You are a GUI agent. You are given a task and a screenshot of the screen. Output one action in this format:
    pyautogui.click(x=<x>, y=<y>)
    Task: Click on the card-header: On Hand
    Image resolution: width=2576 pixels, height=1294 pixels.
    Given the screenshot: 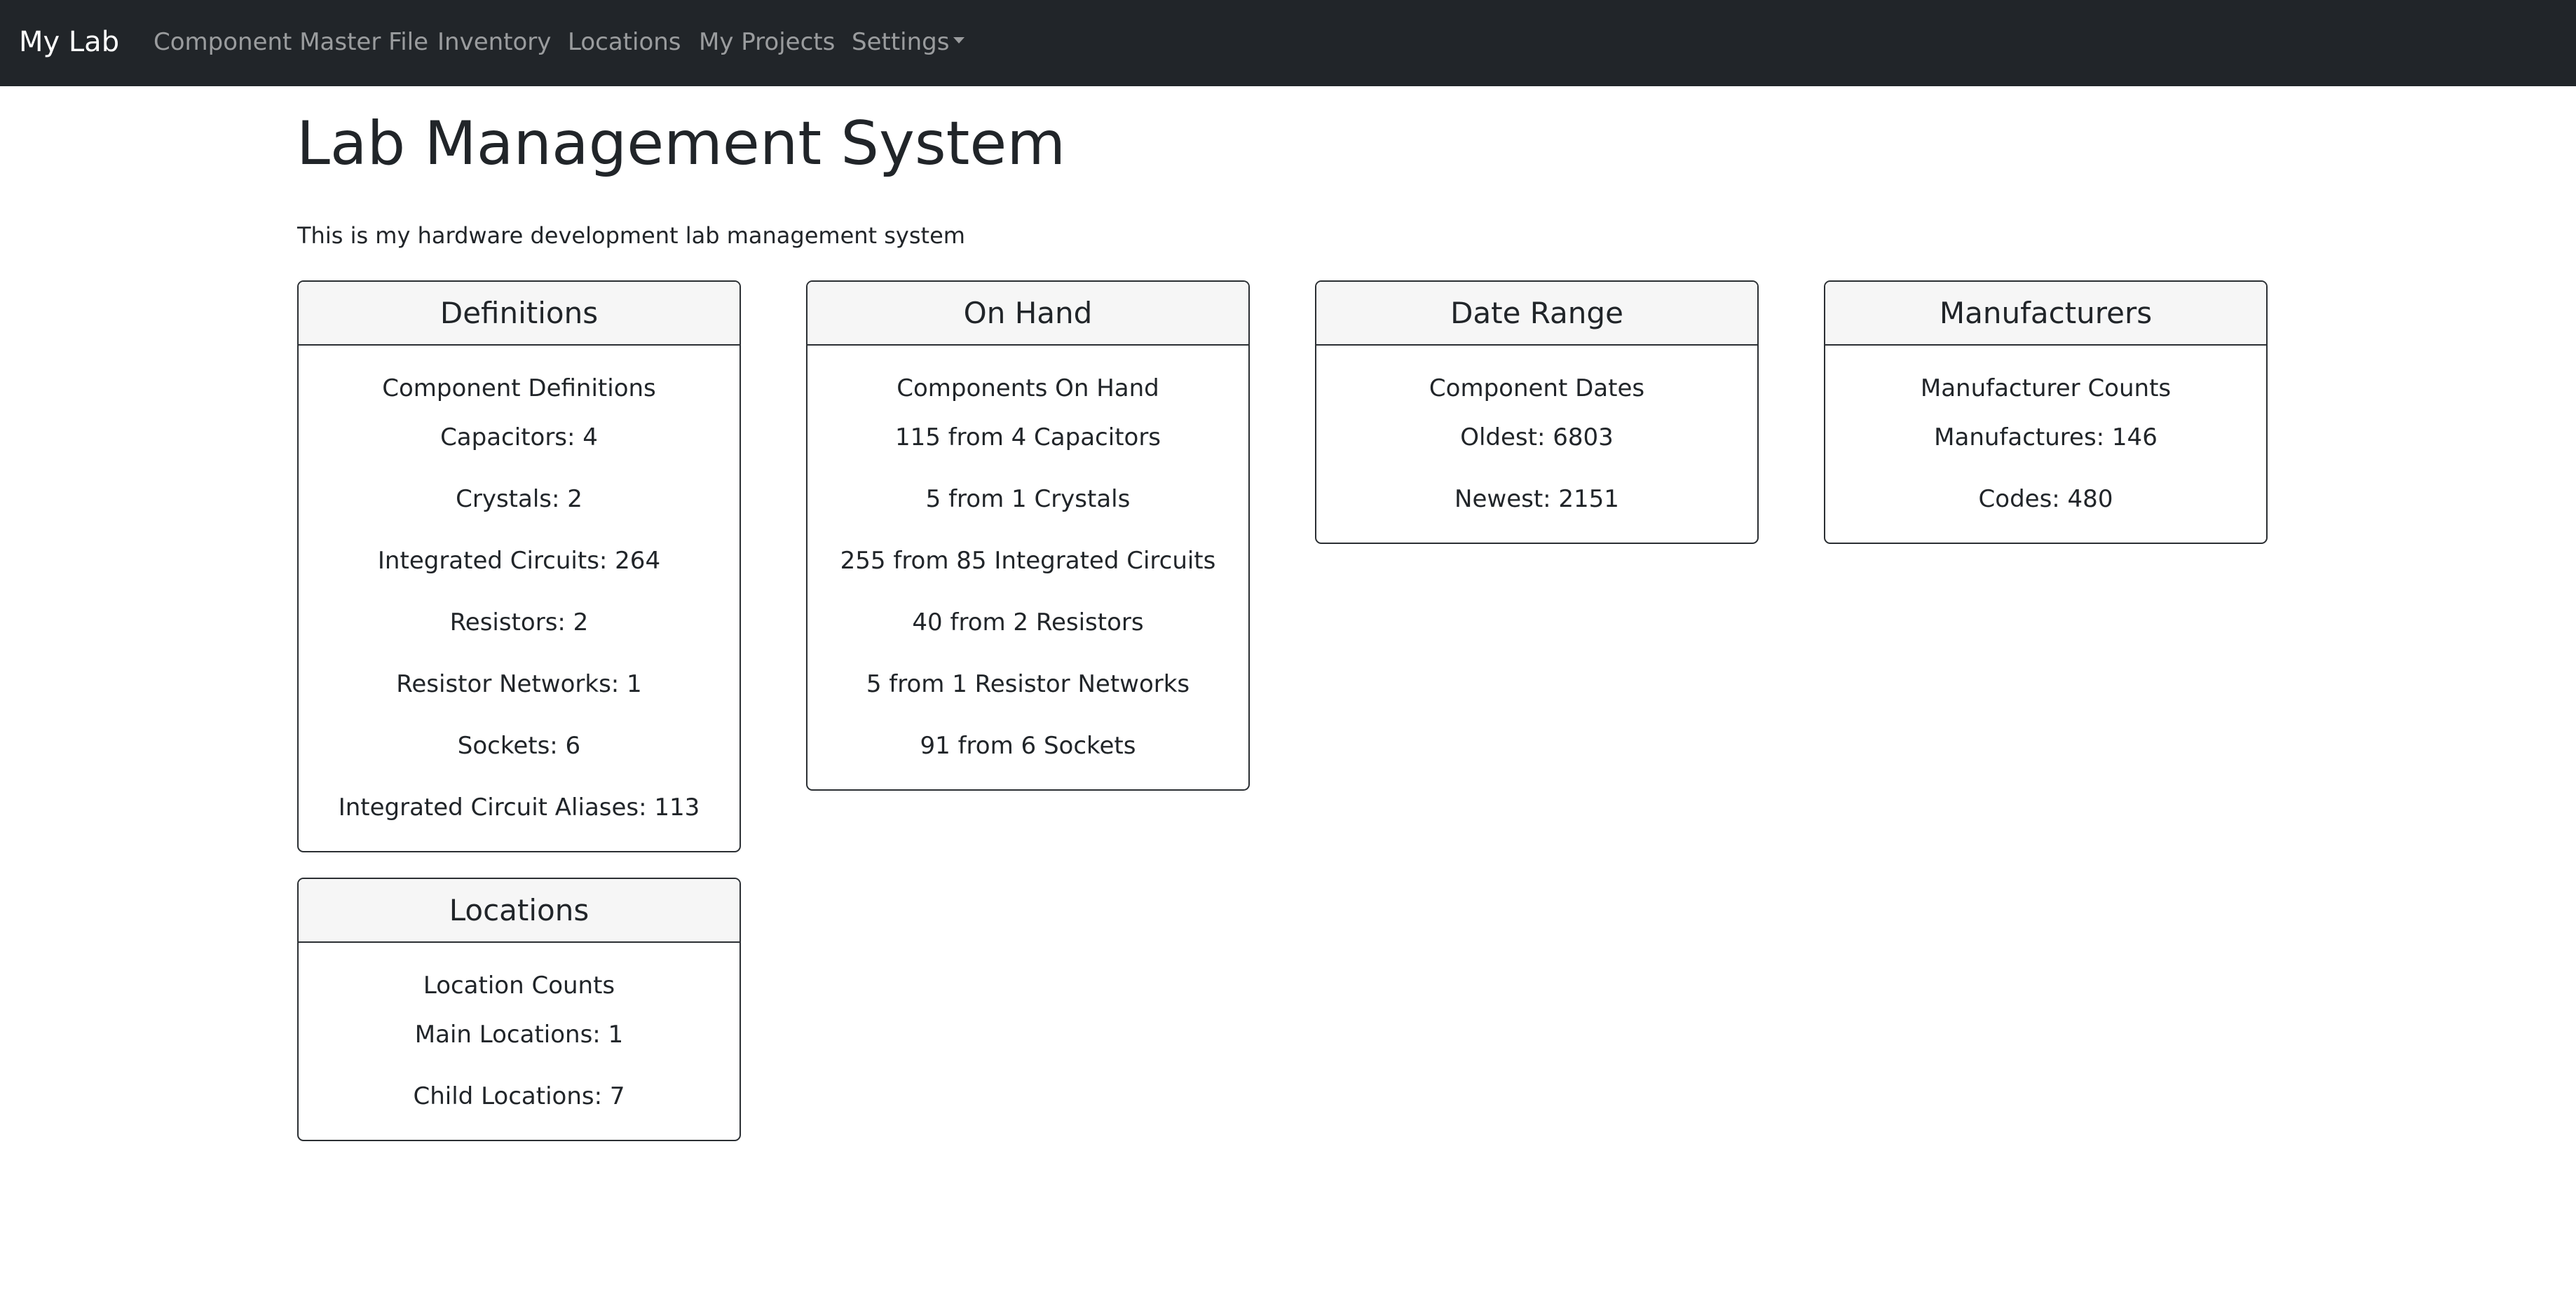 What is the action you would take?
    pyautogui.click(x=1027, y=314)
    